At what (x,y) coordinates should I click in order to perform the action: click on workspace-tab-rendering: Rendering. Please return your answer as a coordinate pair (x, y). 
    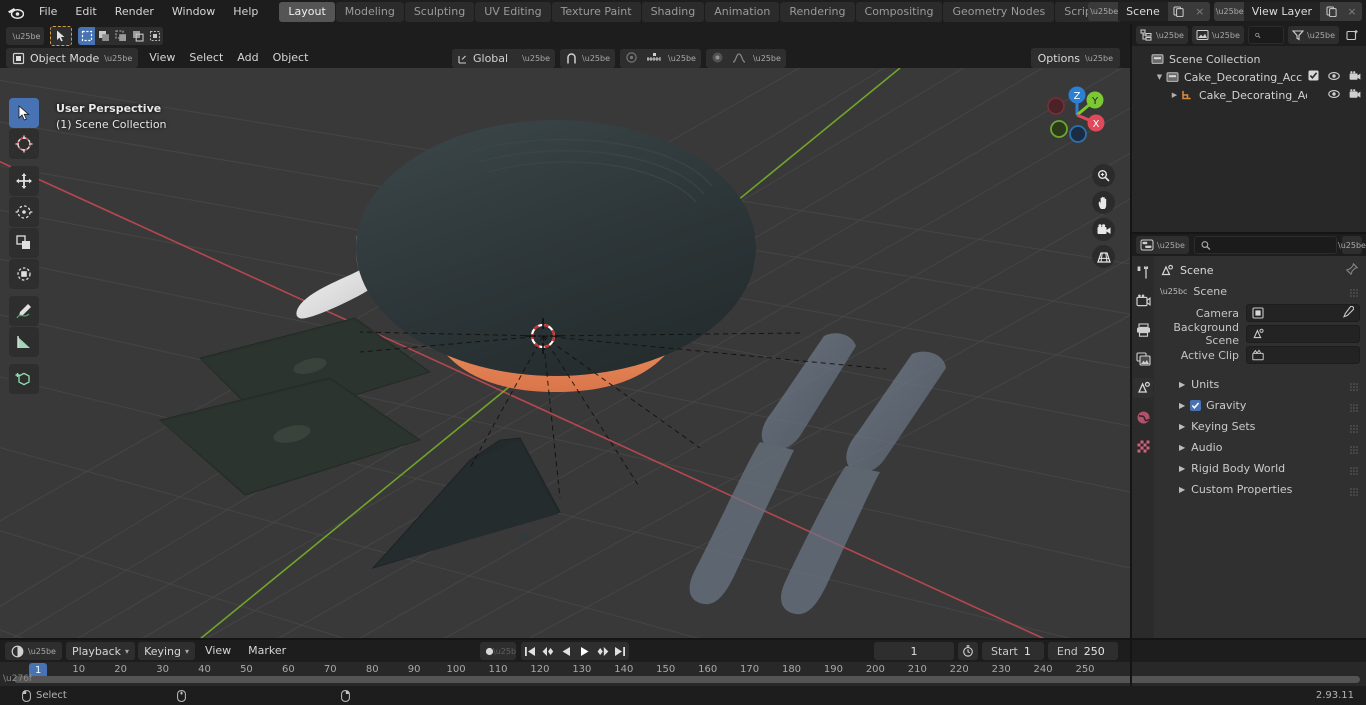
    Looking at the image, I should click on (817, 12).